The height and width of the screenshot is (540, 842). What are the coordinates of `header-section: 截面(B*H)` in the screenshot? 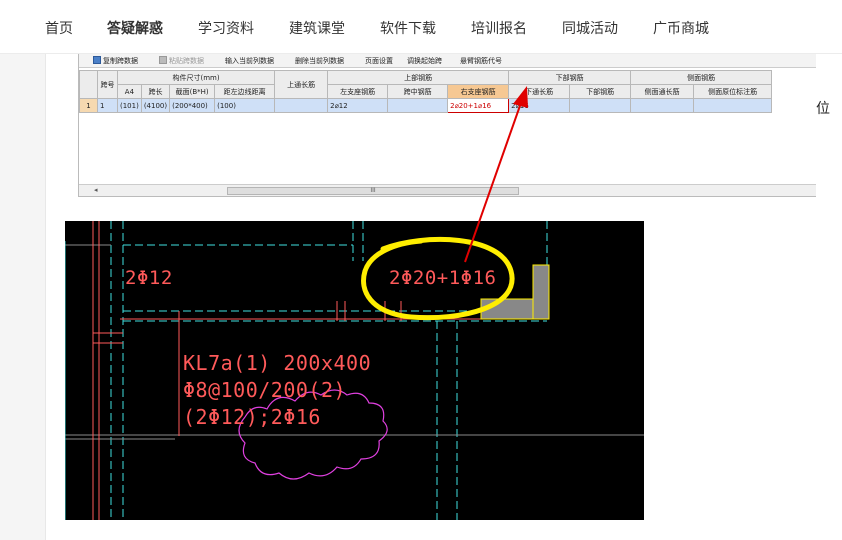 It's located at (192, 91).